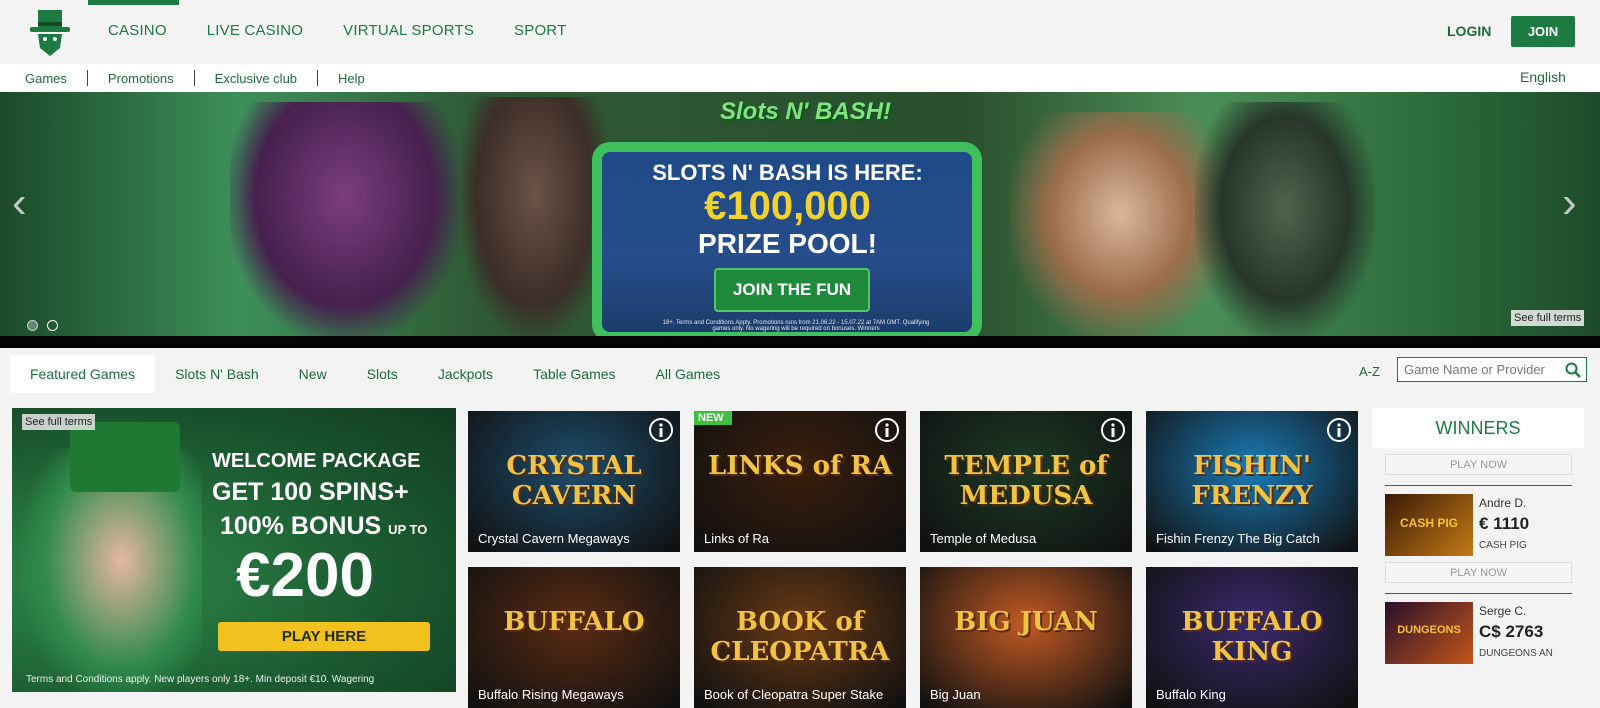 The width and height of the screenshot is (1600, 708). What do you see at coordinates (1026, 622) in the screenshot?
I see `game-logo-text: BIG JUAN` at bounding box center [1026, 622].